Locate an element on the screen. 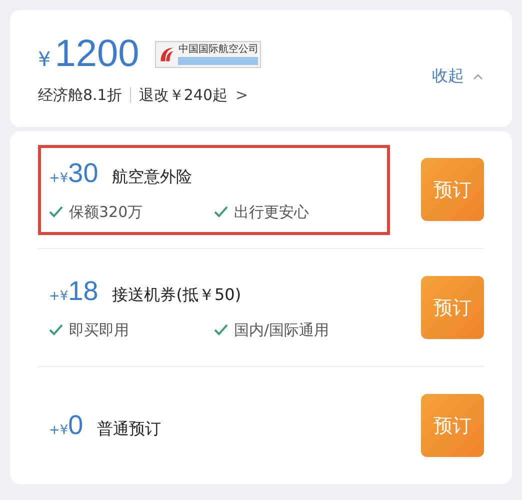  cabin-discount: 经济舱8.1折 is located at coordinates (80, 95).